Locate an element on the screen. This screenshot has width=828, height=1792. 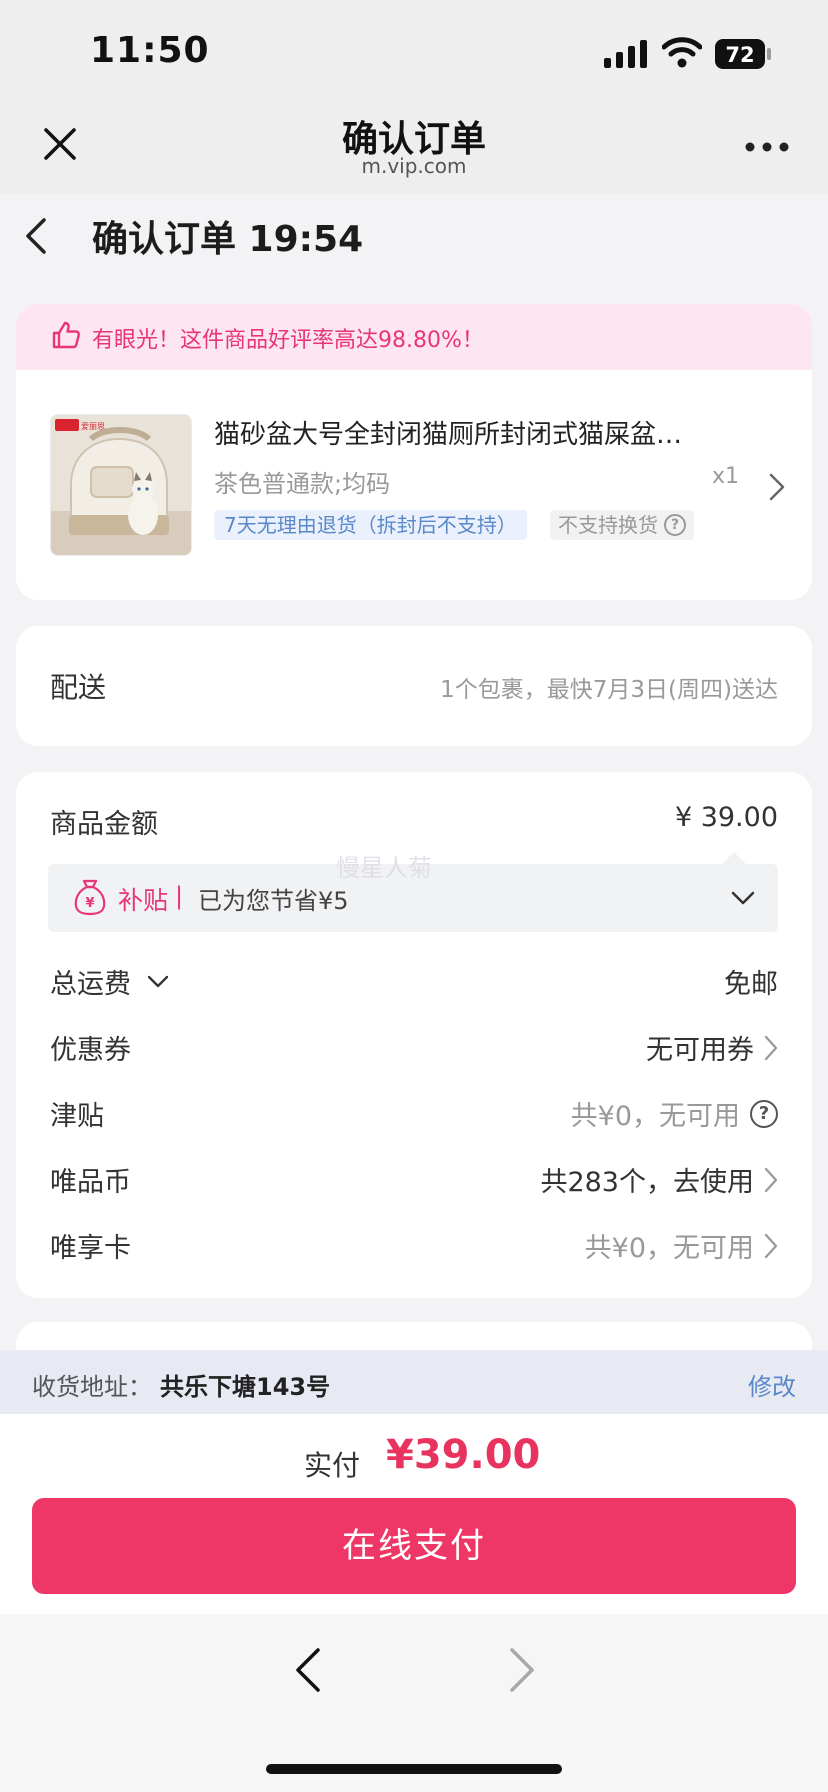
allowance-label: 津贴 is located at coordinates (77, 1116).